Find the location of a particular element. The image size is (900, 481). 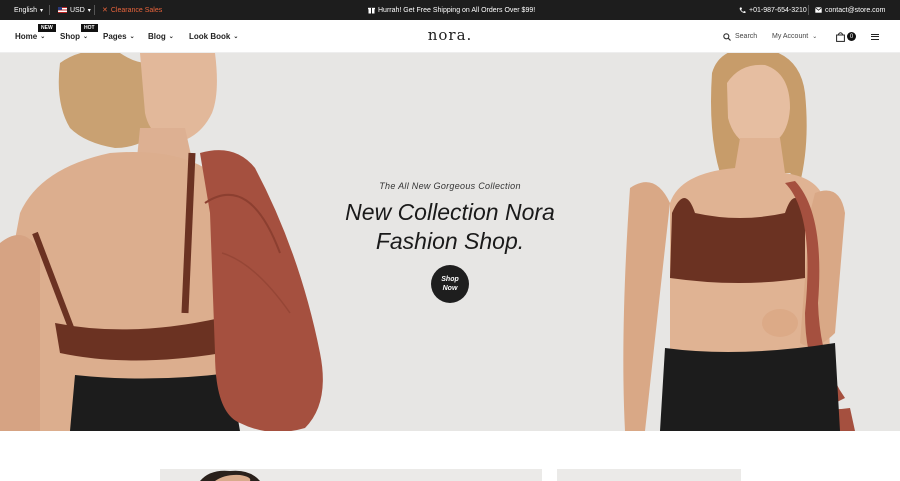

search-label: Search is located at coordinates (746, 36).